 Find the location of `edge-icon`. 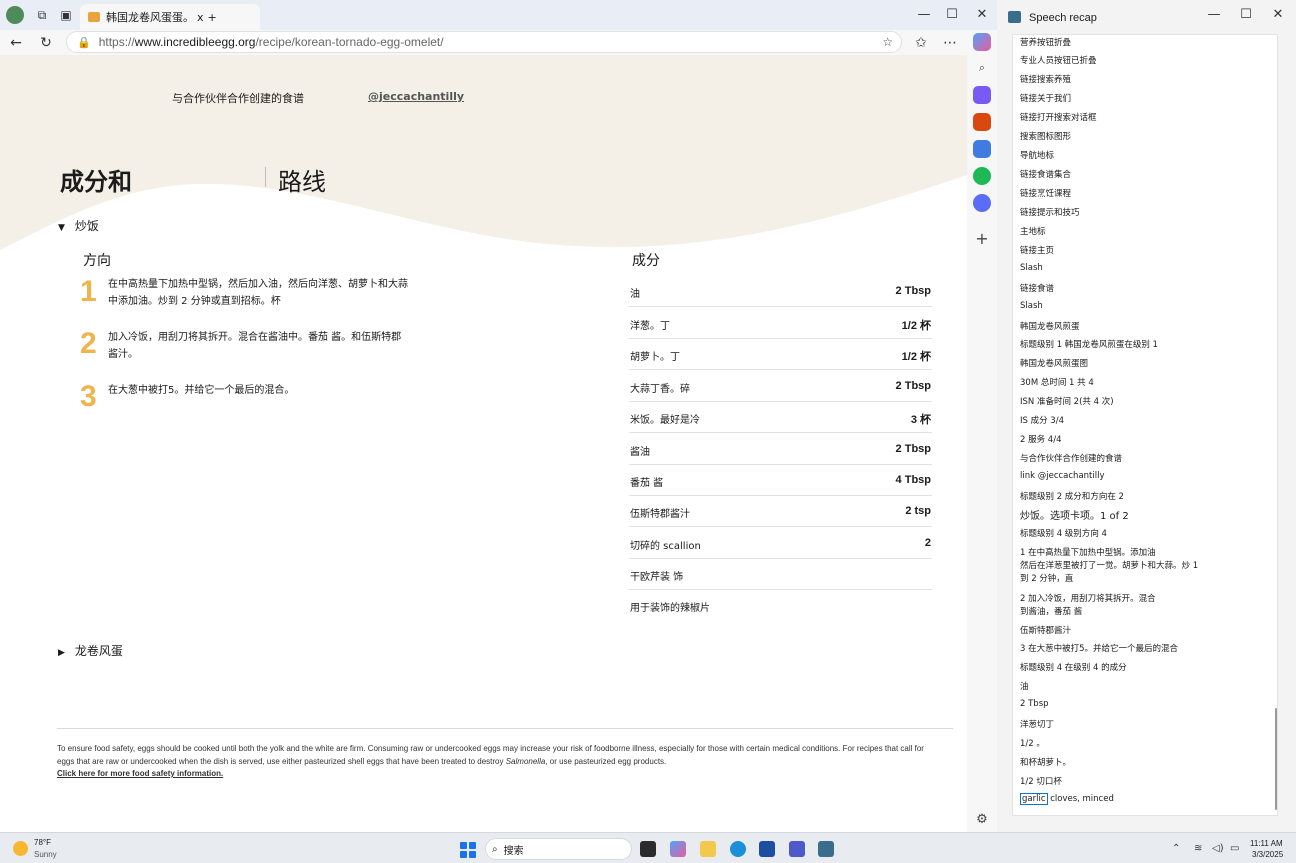

edge-icon is located at coordinates (738, 849).